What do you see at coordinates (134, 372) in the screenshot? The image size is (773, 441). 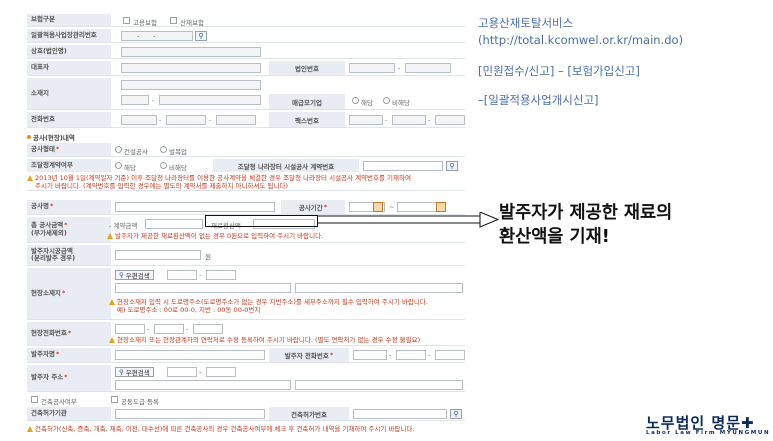 I see `client-postal-button: ⚲ 우편검색` at bounding box center [134, 372].